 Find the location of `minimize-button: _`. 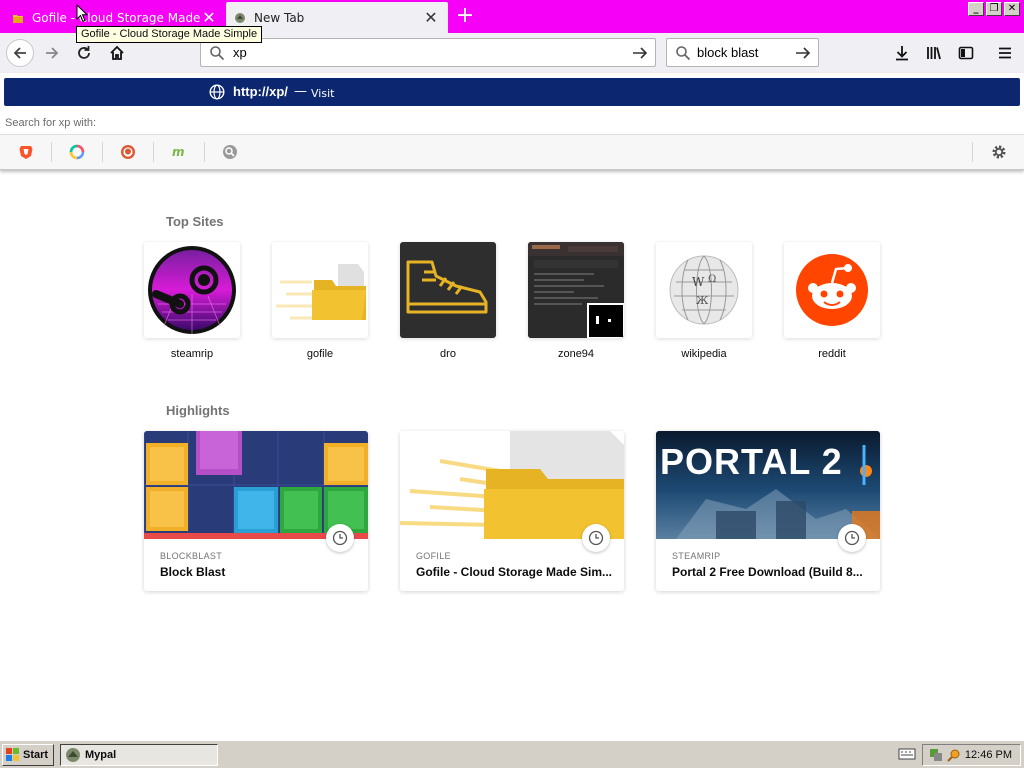

minimize-button: _ is located at coordinates (976, 9).